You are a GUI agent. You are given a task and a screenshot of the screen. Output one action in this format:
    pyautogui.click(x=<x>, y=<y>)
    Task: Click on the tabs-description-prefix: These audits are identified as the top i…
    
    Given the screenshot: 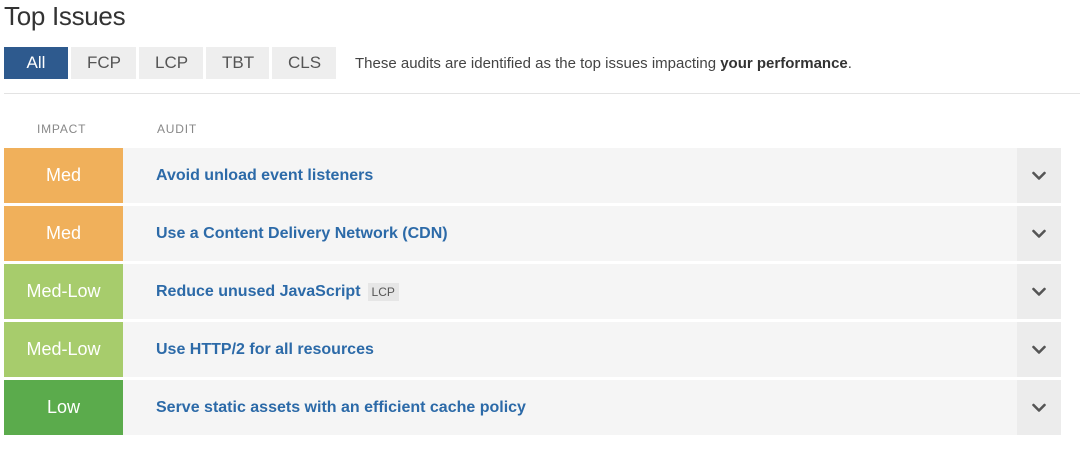 What is the action you would take?
    pyautogui.click(x=538, y=63)
    